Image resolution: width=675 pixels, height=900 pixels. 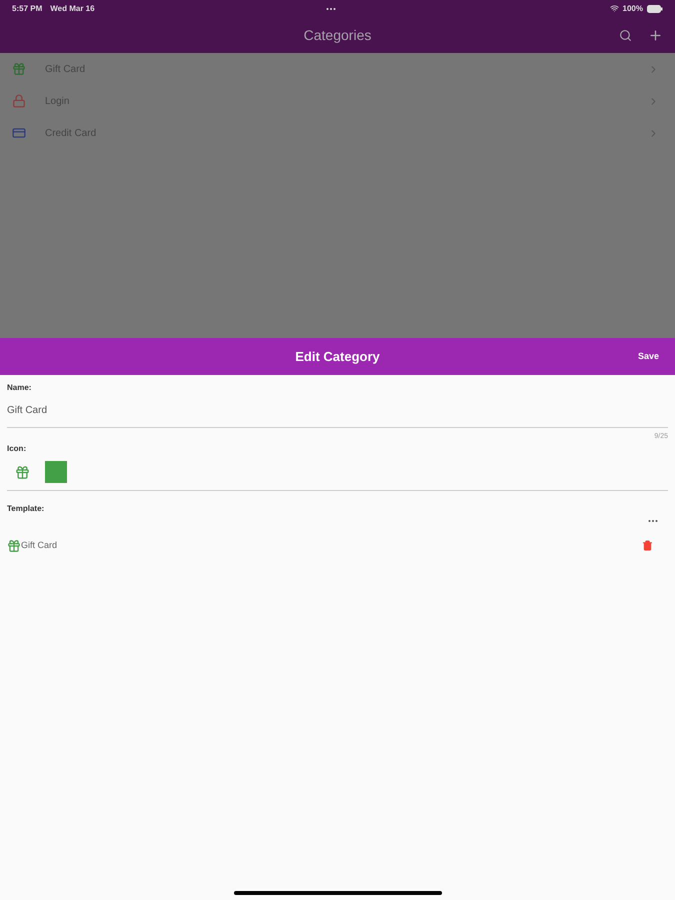 What do you see at coordinates (25, 508) in the screenshot?
I see `template-label: Template:` at bounding box center [25, 508].